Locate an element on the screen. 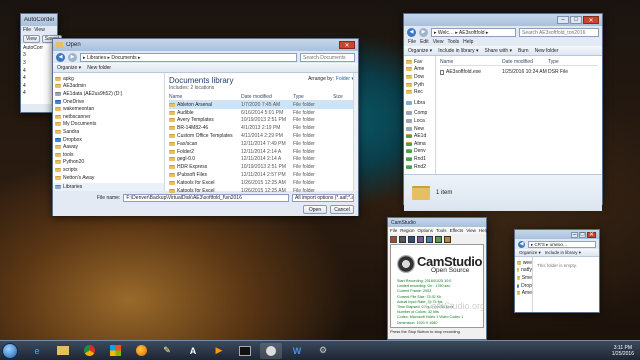 The width and height of the screenshot is (640, 360). firefox-icon is located at coordinates (141, 351).